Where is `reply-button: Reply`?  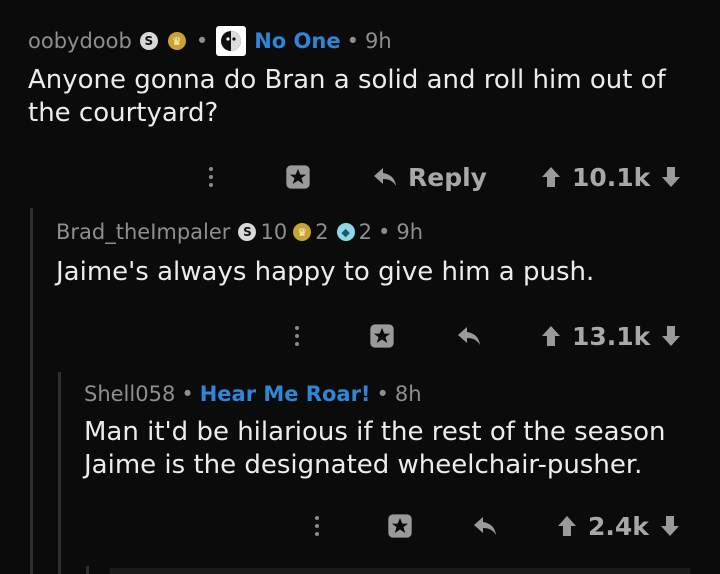 reply-button: Reply is located at coordinates (429, 177).